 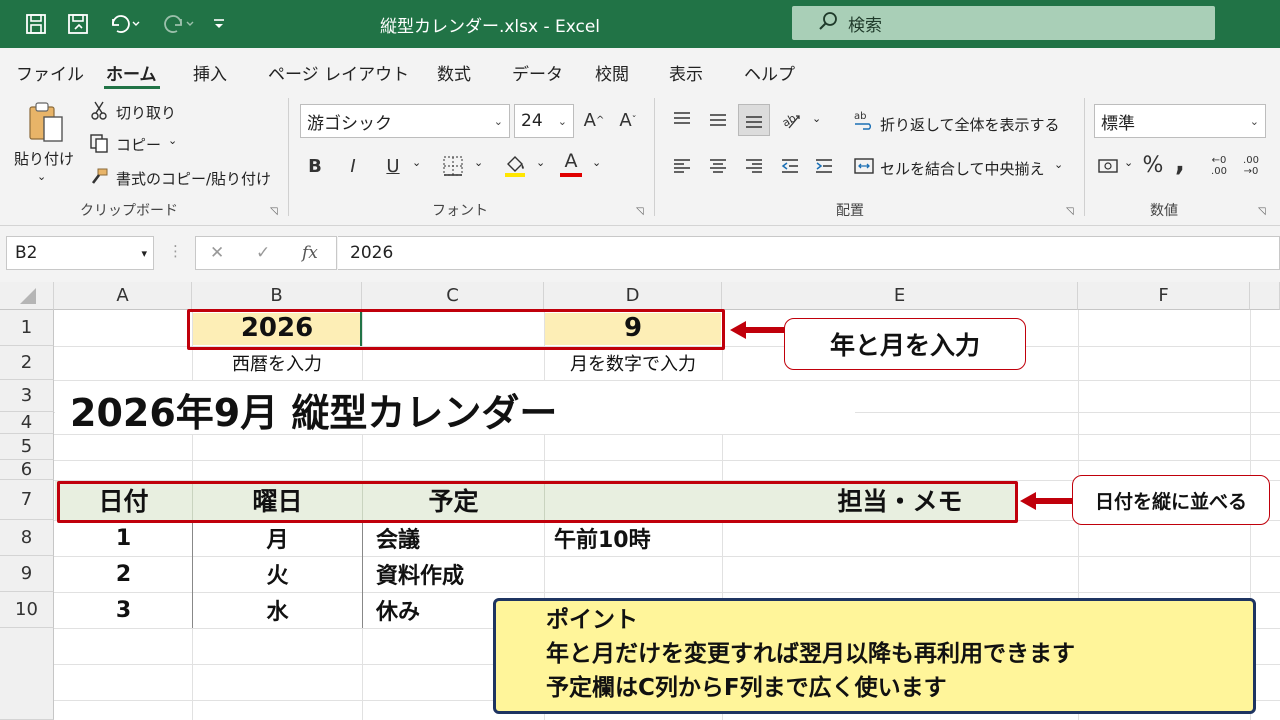 I want to click on cut-button: 切り取り, so click(x=146, y=112).